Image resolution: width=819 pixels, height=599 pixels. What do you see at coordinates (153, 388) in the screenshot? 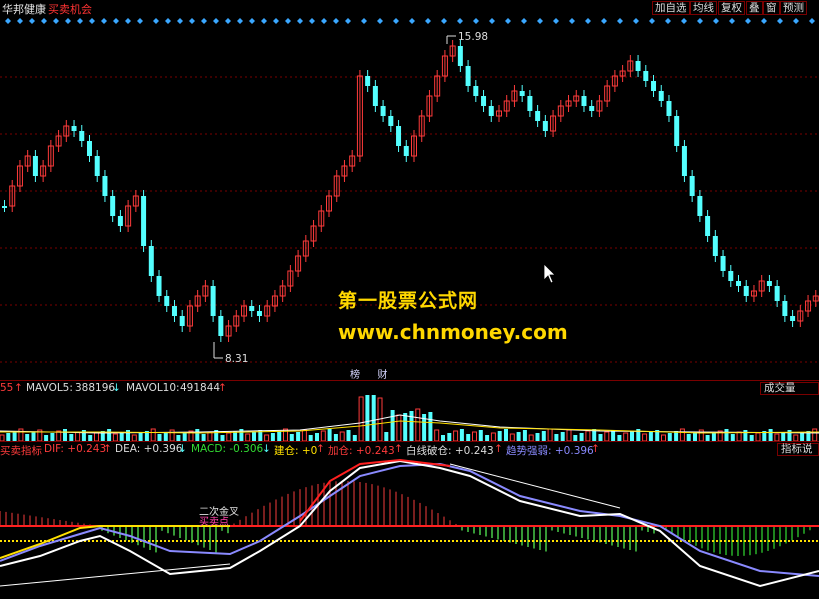
I see `mavol10-label: MAVOL10:` at bounding box center [153, 388].